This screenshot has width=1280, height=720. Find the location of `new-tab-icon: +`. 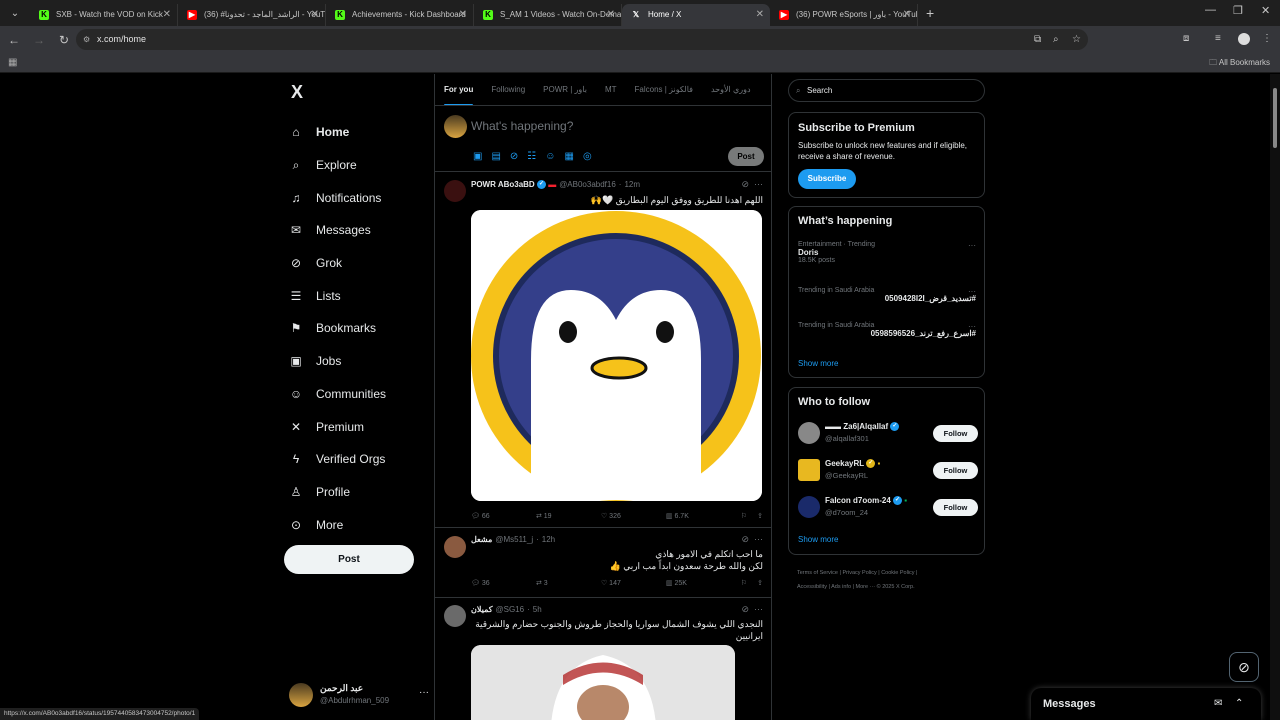

new-tab-icon: + is located at coordinates (930, 13).